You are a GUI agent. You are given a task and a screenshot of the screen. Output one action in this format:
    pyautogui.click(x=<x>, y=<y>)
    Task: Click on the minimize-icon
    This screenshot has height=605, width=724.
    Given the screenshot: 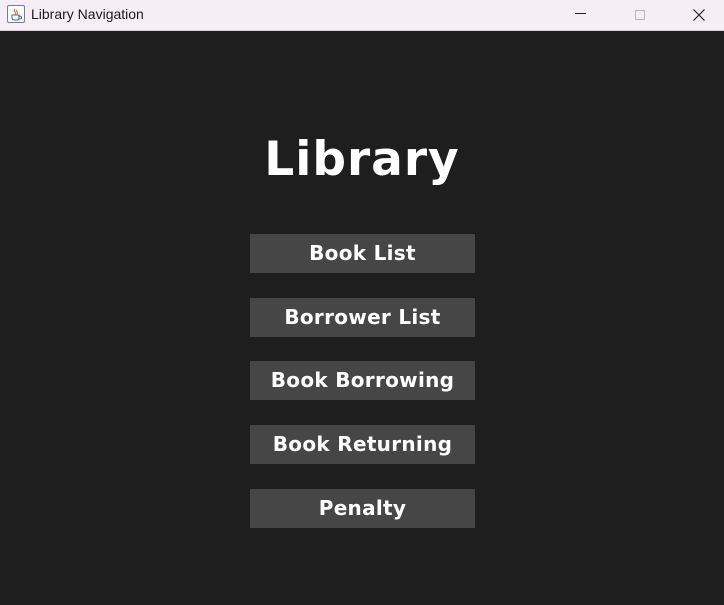 What is the action you would take?
    pyautogui.click(x=580, y=13)
    